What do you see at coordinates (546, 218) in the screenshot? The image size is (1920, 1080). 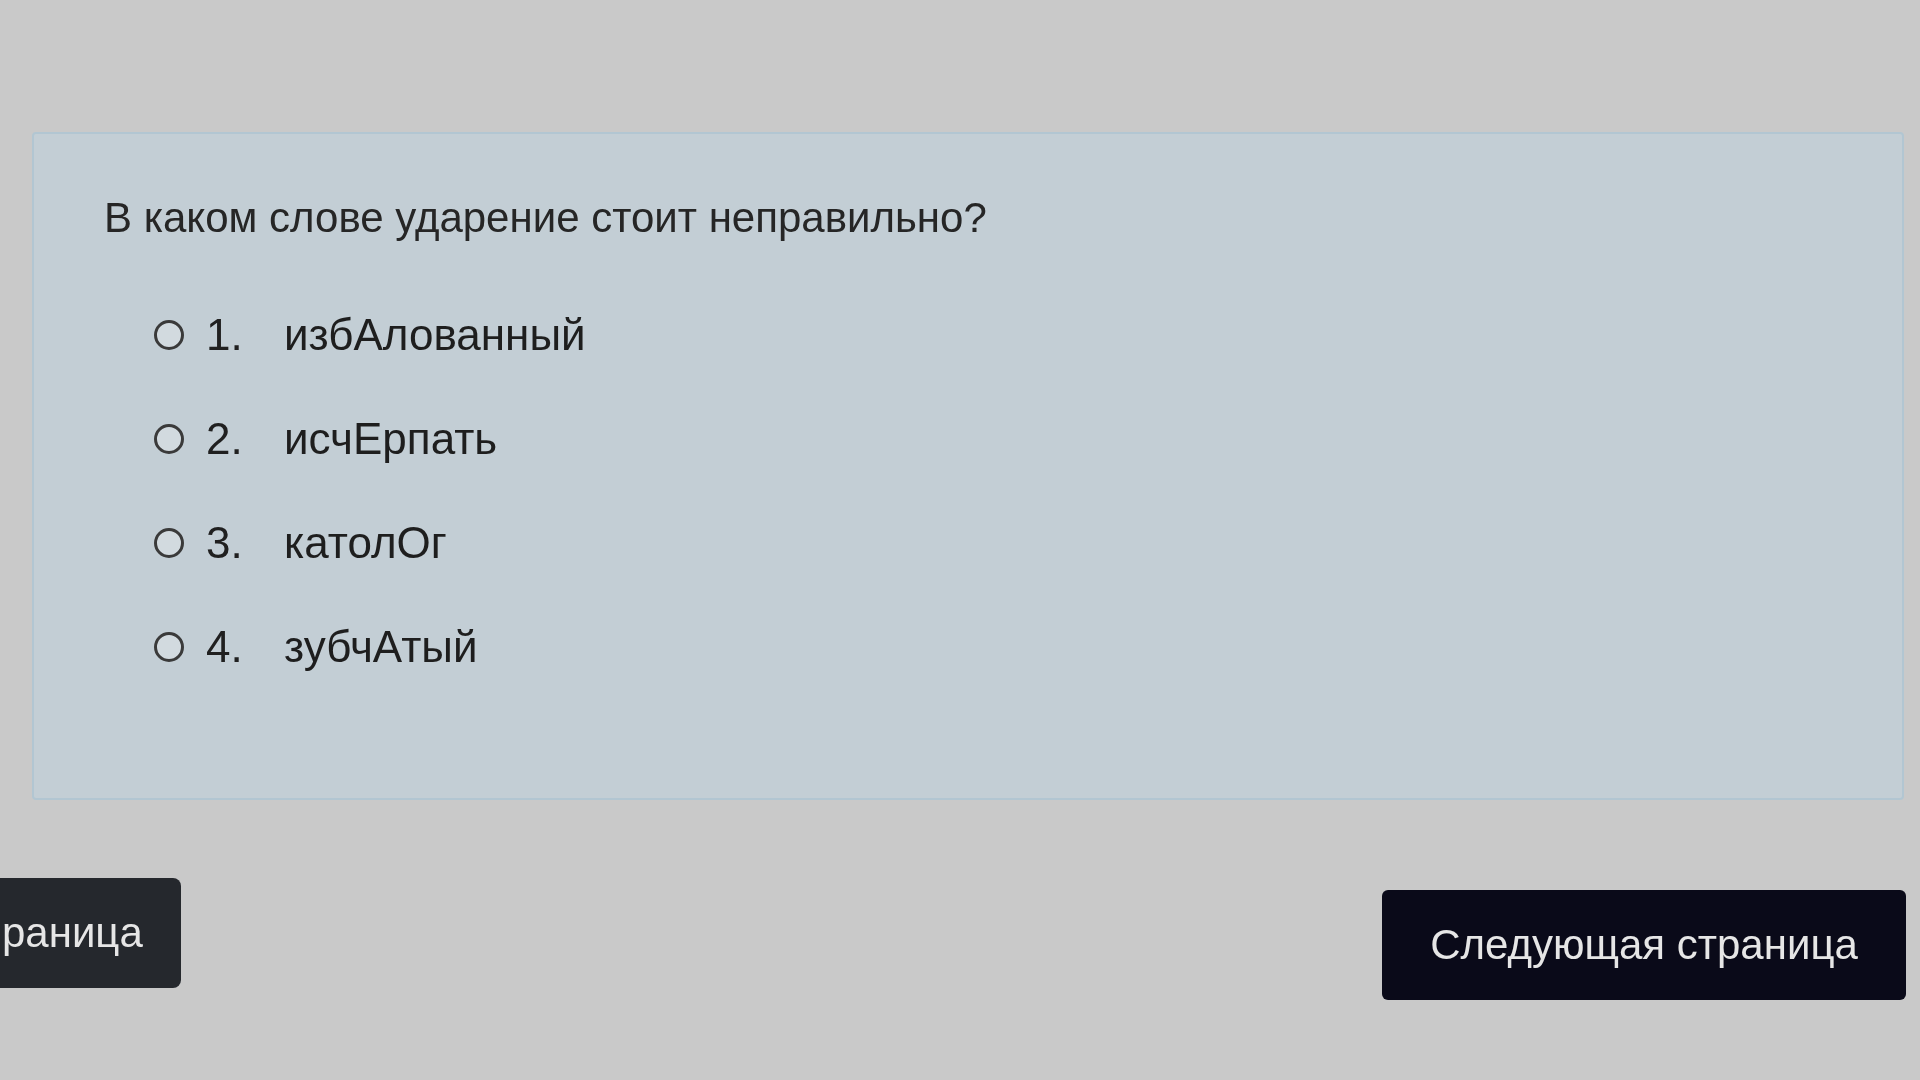 I see `question-text: В каком слове ударение стоит неправильно?` at bounding box center [546, 218].